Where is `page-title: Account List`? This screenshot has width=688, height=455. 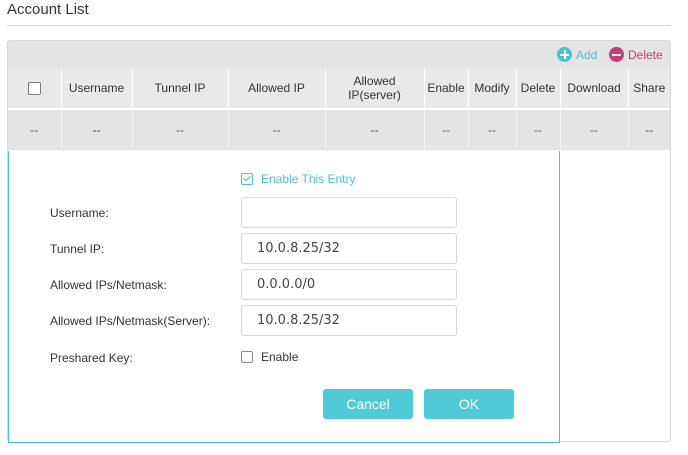 page-title: Account List is located at coordinates (48, 9).